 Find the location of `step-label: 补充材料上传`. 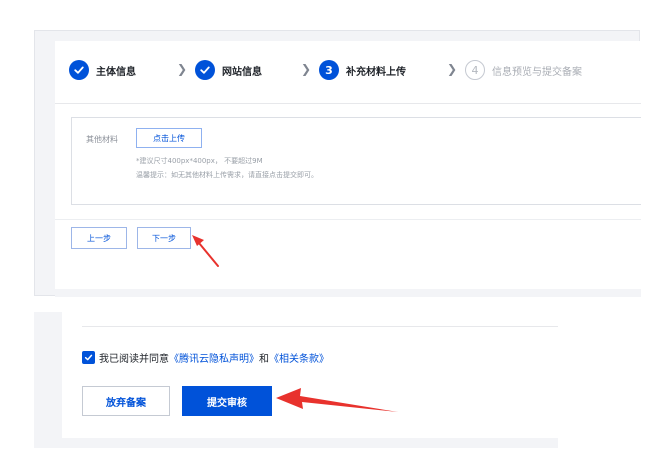

step-label: 补充材料上传 is located at coordinates (376, 72).